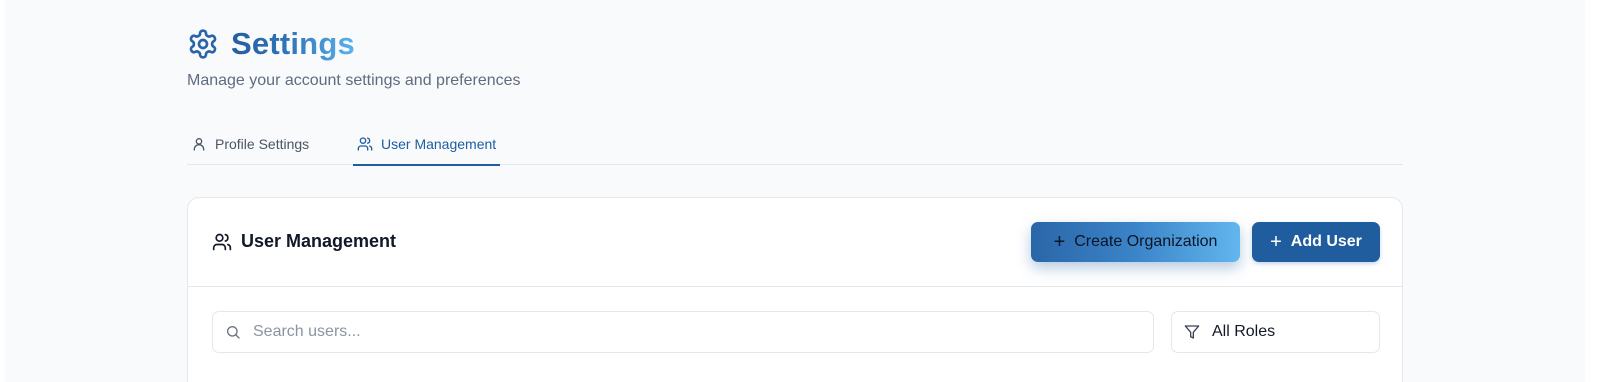  What do you see at coordinates (262, 143) in the screenshot?
I see `tab-label: Profile Settings` at bounding box center [262, 143].